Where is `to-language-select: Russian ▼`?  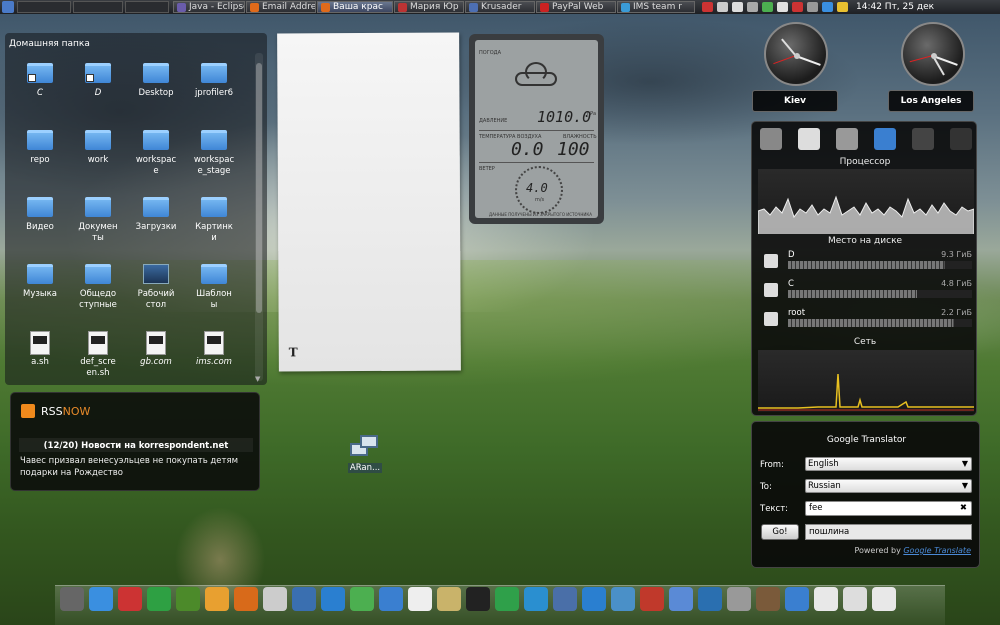 to-language-select: Russian ▼ is located at coordinates (888, 486).